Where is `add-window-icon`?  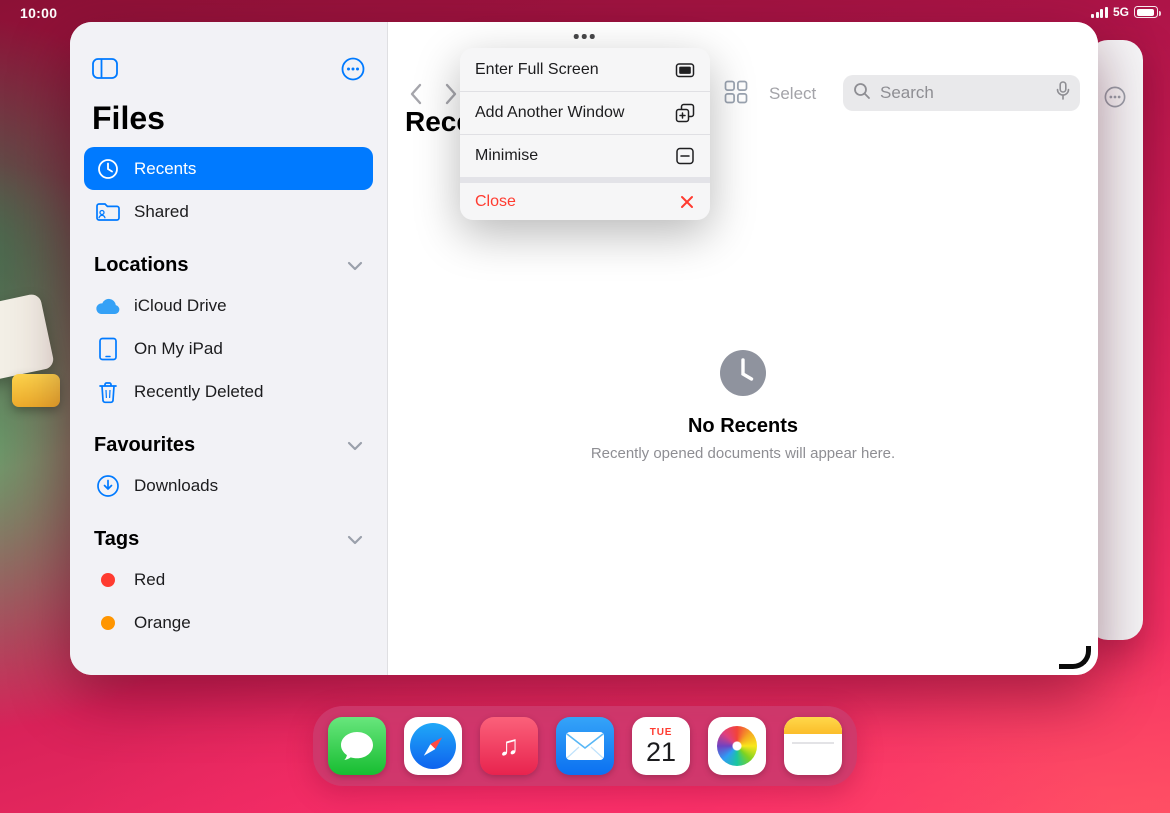 add-window-icon is located at coordinates (685, 113).